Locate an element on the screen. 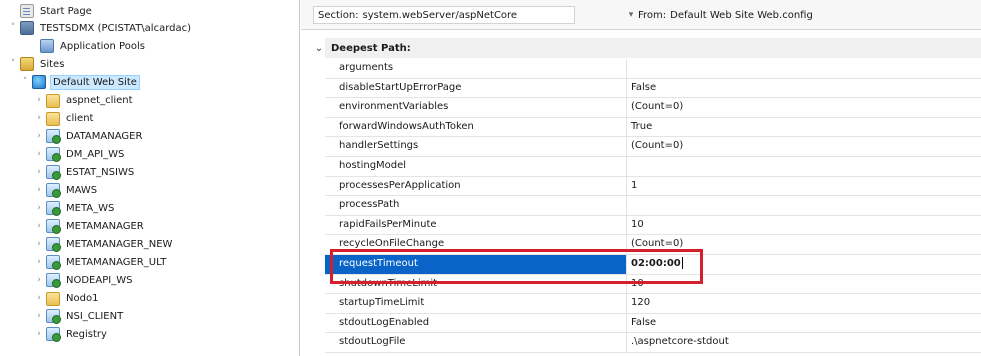 Image resolution: width=981 pixels, height=356 pixels. tree-node-label: METAMANAGER_NEW is located at coordinates (119, 244).